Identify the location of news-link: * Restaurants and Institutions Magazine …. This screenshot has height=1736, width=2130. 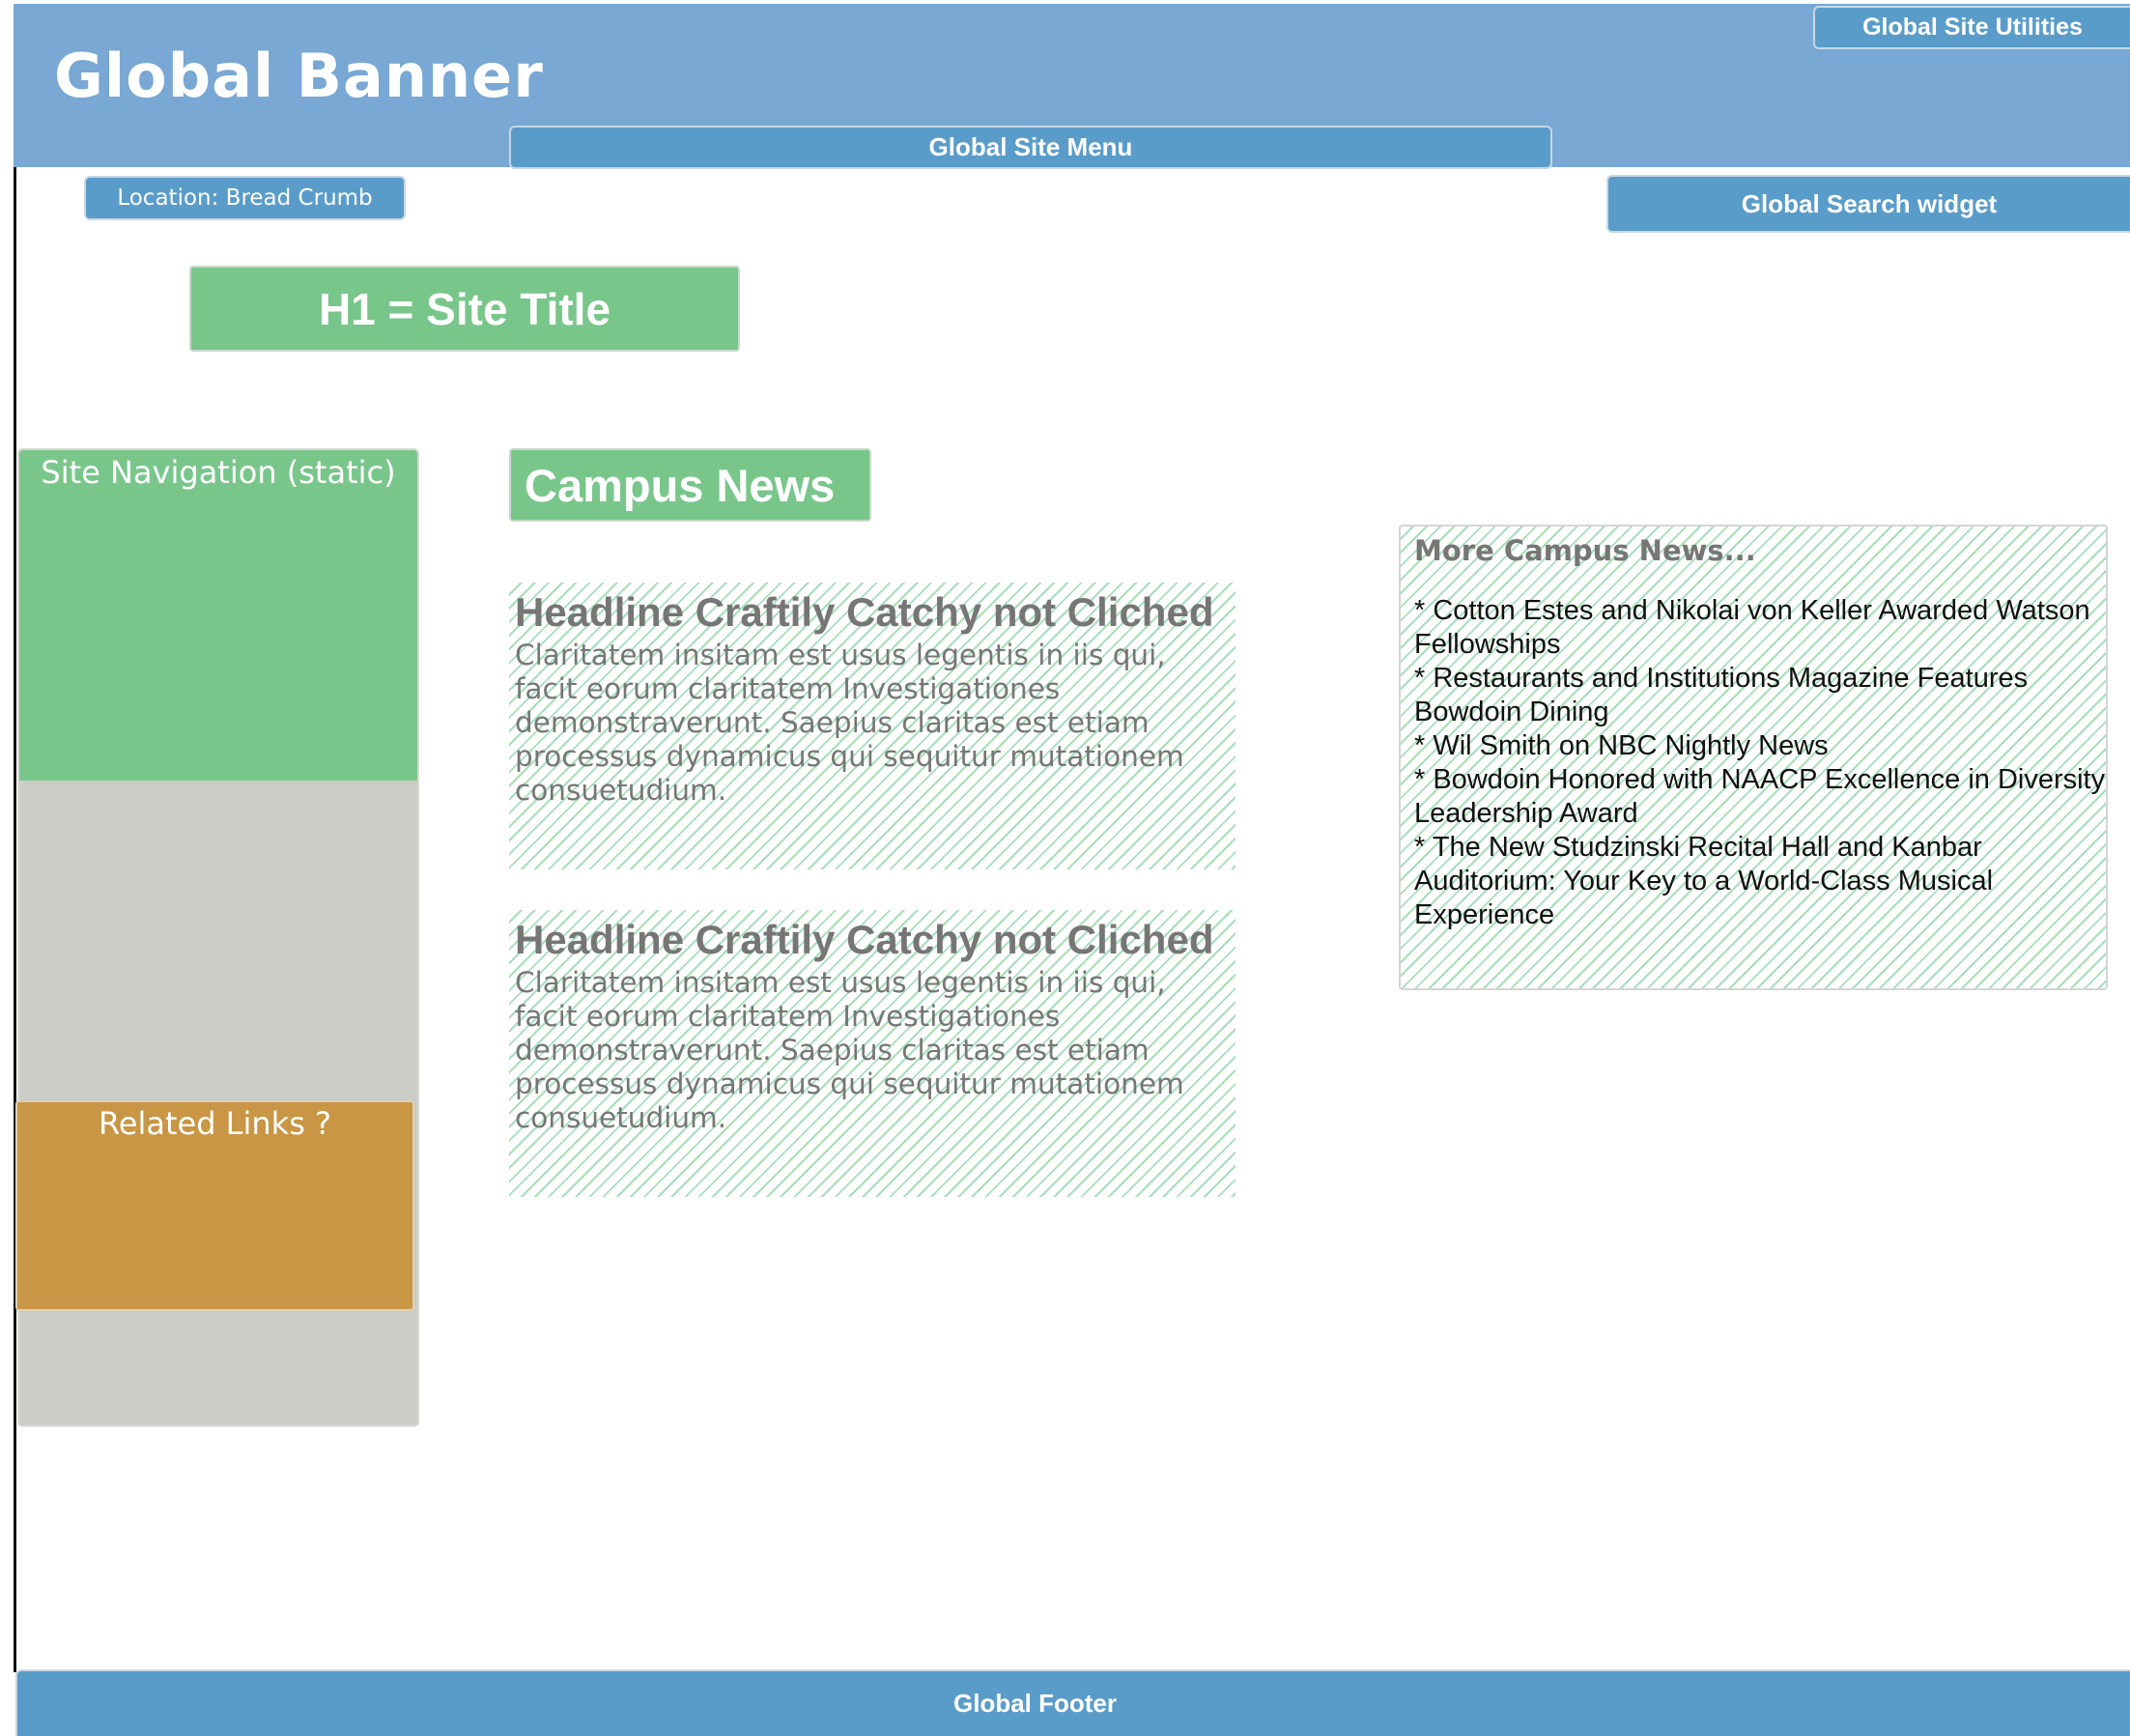
(1760, 695).